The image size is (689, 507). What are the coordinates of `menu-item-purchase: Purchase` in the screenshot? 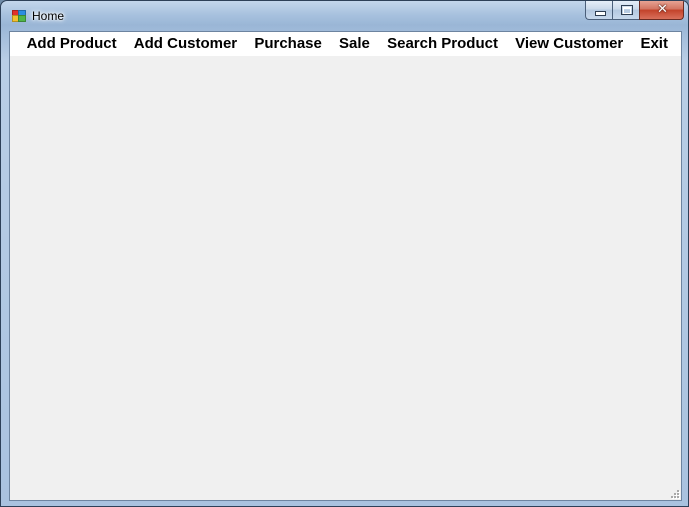 It's located at (288, 44).